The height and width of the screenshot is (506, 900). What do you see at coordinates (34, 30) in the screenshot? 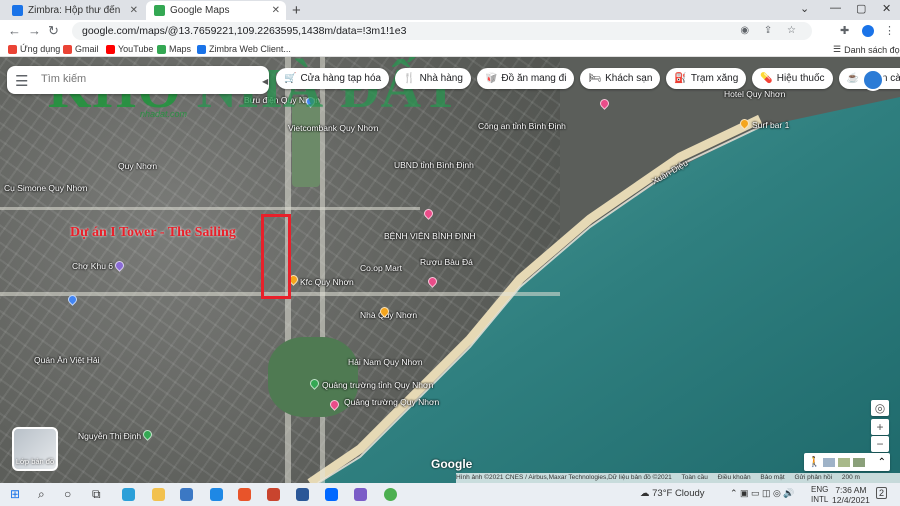
I see `forward-icon: →` at bounding box center [34, 30].